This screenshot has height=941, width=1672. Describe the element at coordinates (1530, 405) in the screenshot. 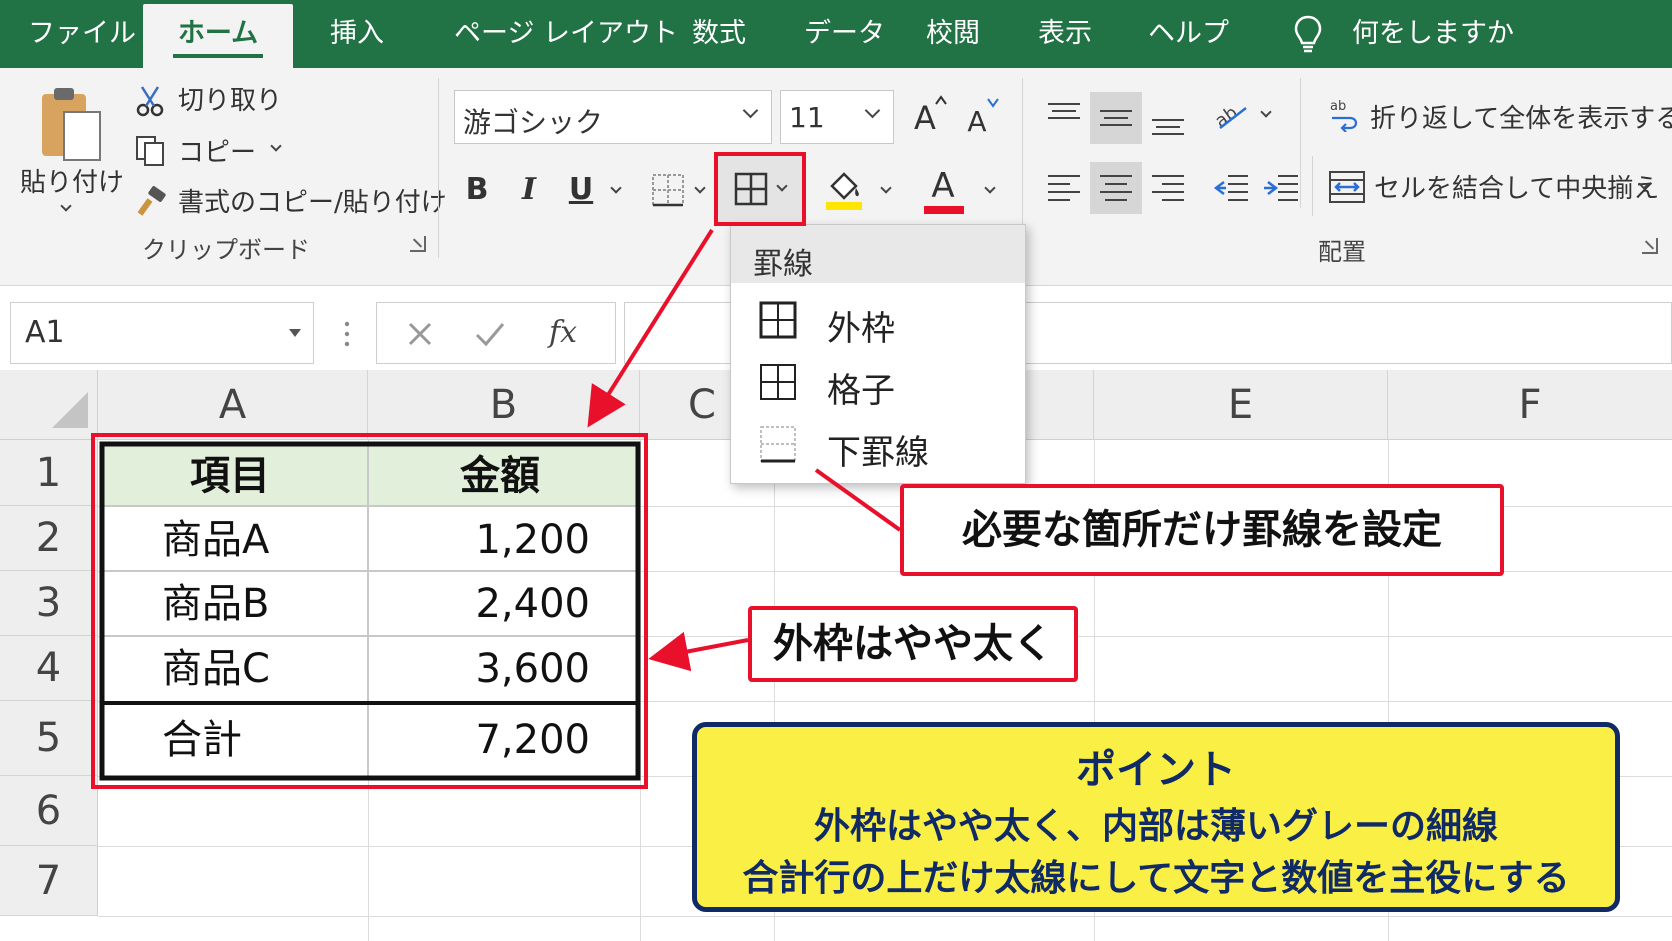

I see `column-header-f: F` at that location.